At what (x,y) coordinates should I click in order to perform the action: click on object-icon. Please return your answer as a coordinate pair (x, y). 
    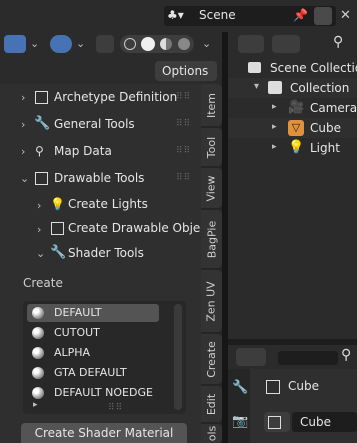
    Looking at the image, I should click on (273, 387).